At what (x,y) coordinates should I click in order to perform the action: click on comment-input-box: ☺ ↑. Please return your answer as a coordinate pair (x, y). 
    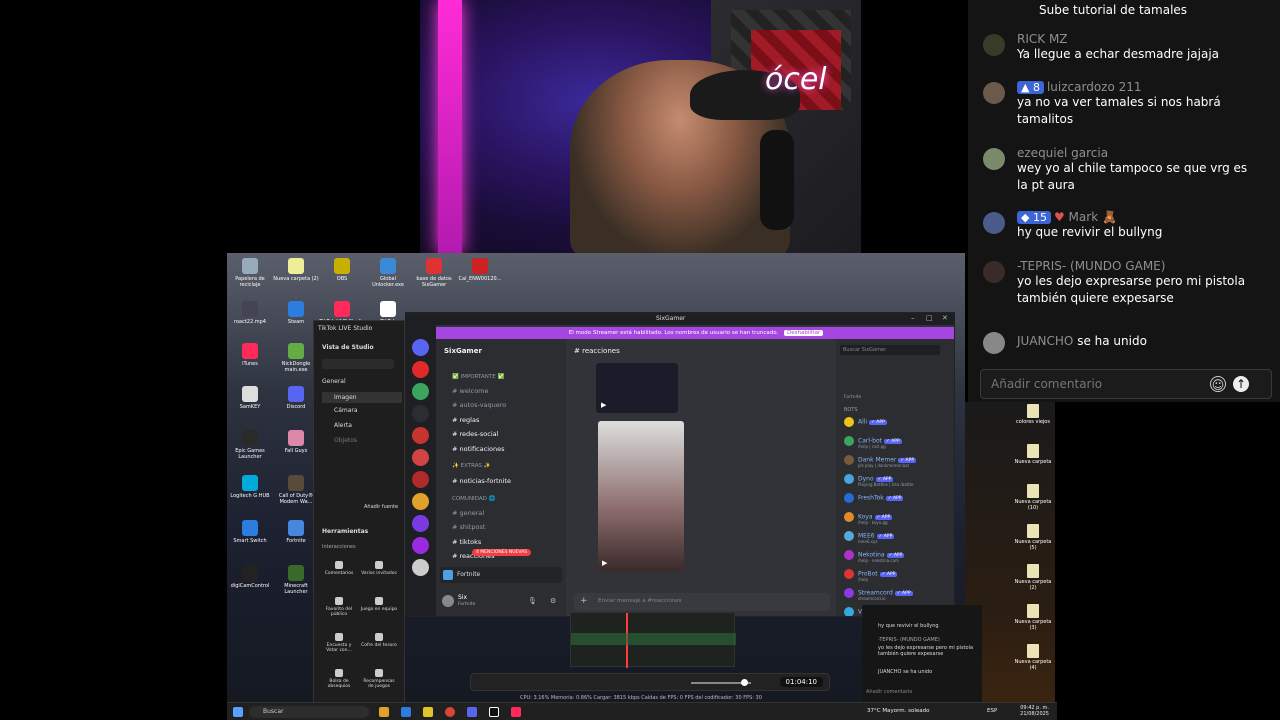
    Looking at the image, I should click on (1126, 384).